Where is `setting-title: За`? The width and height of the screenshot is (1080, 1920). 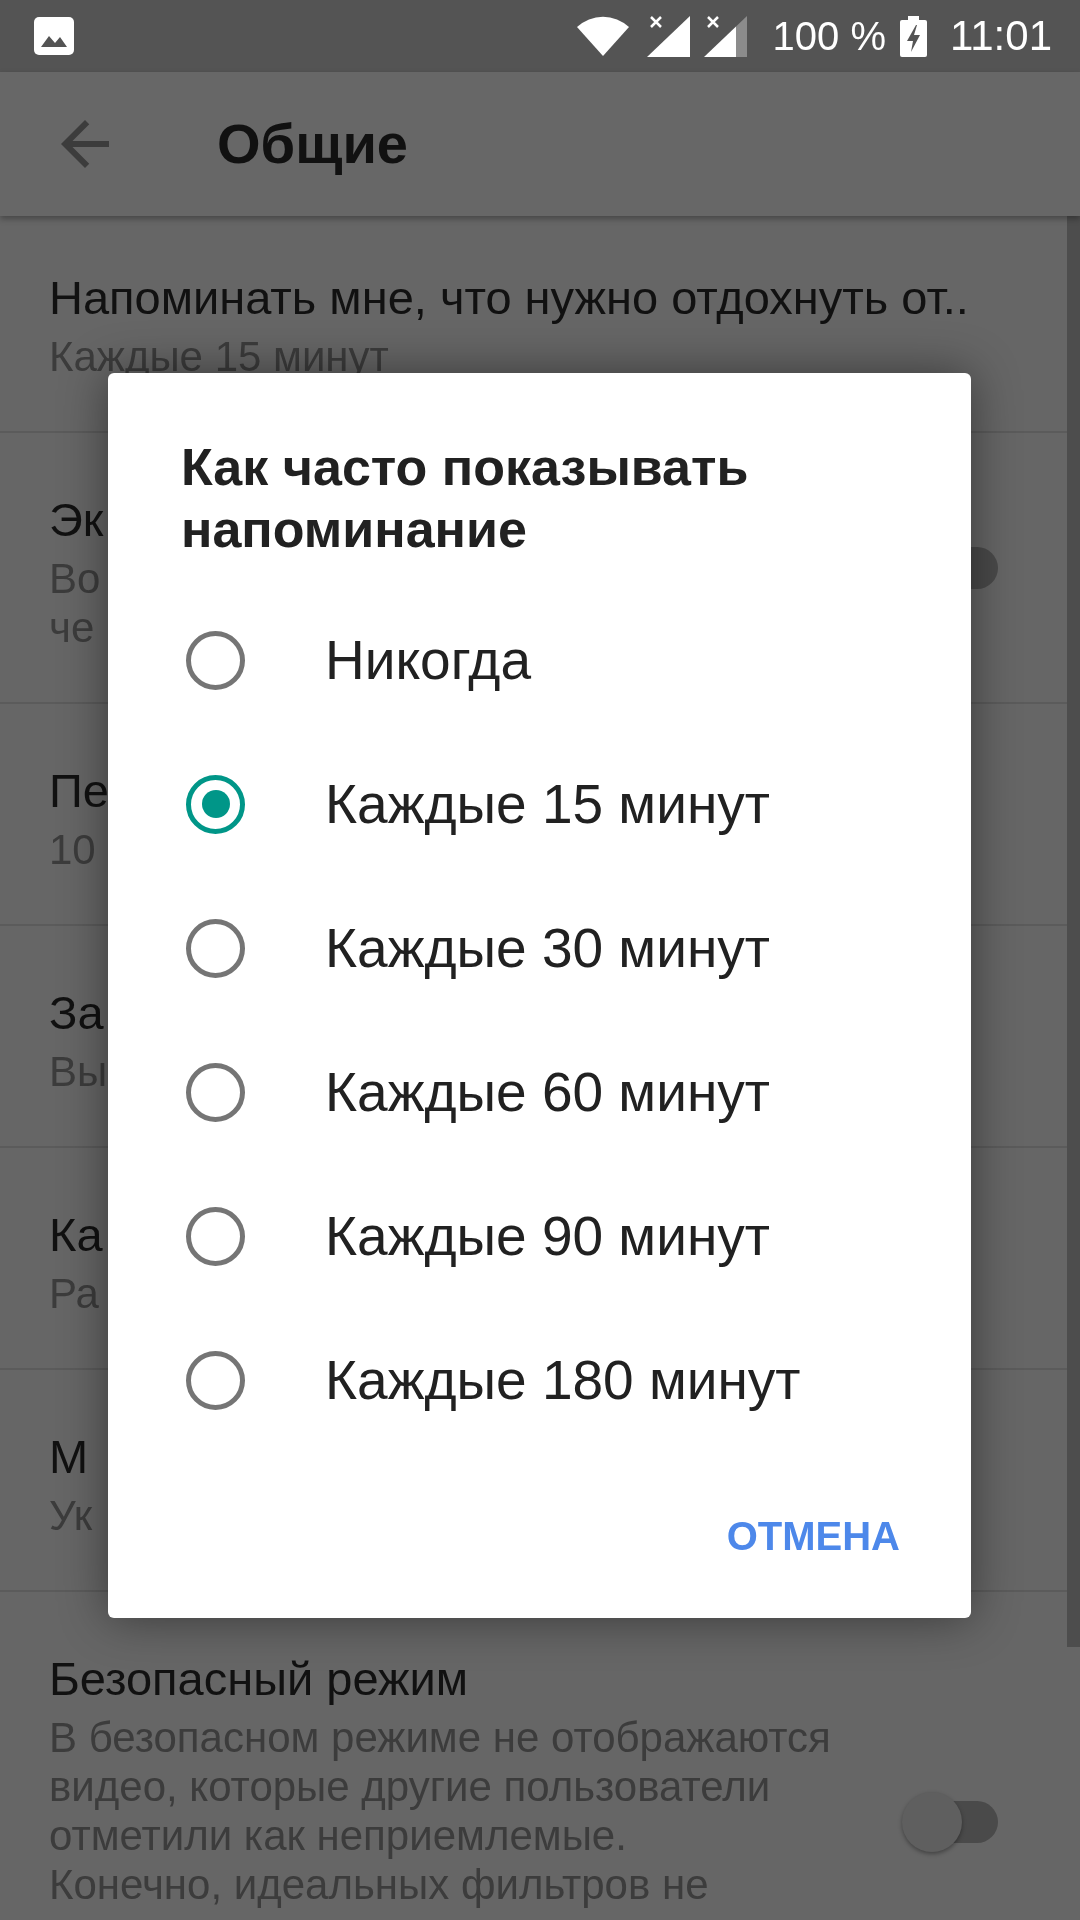
setting-title: За is located at coordinates (76, 1013).